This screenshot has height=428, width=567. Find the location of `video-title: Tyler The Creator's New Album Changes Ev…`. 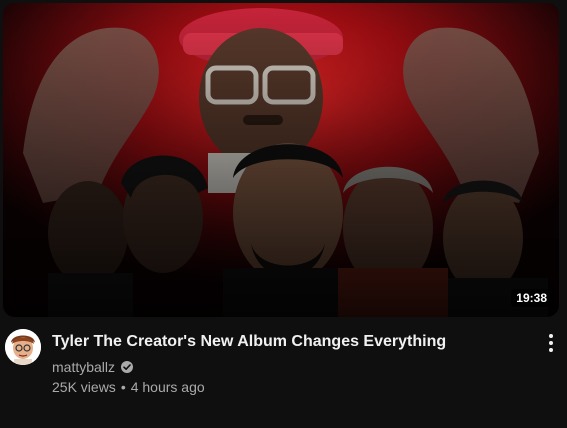

video-title: Tyler The Creator's New Album Changes Ev… is located at coordinates (272, 342).